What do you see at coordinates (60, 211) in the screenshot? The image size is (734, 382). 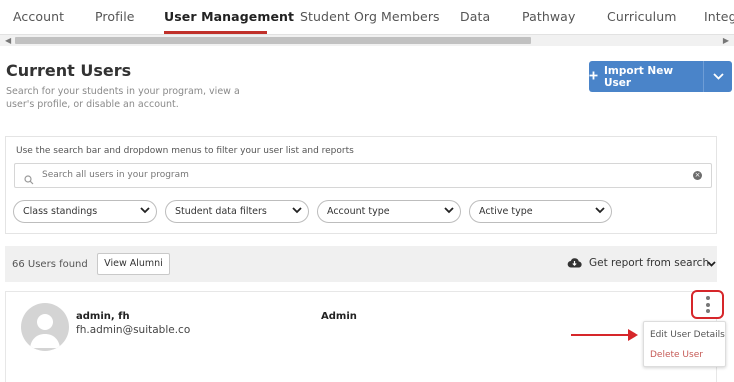 I see `dropdown-label: Class standings` at bounding box center [60, 211].